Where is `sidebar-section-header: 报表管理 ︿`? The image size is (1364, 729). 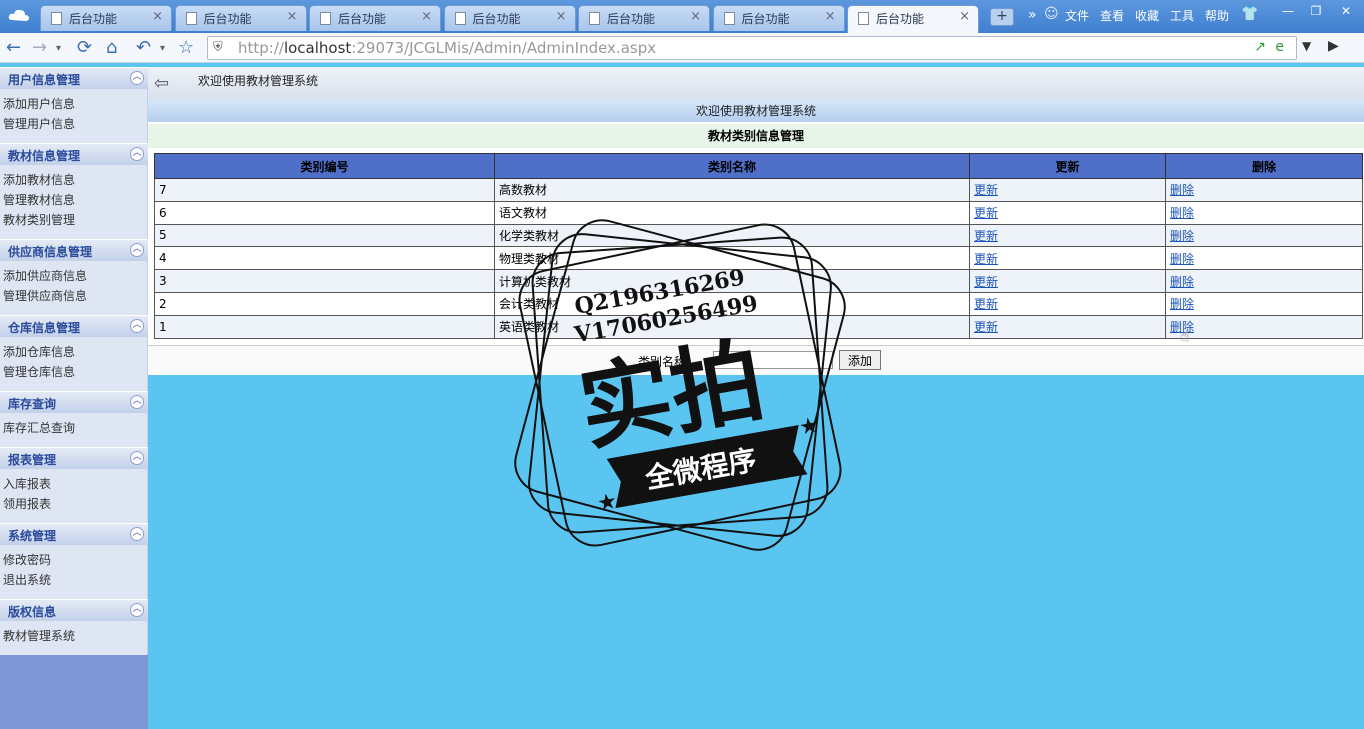
sidebar-section-header: 报表管理 ︿ is located at coordinates (74, 458).